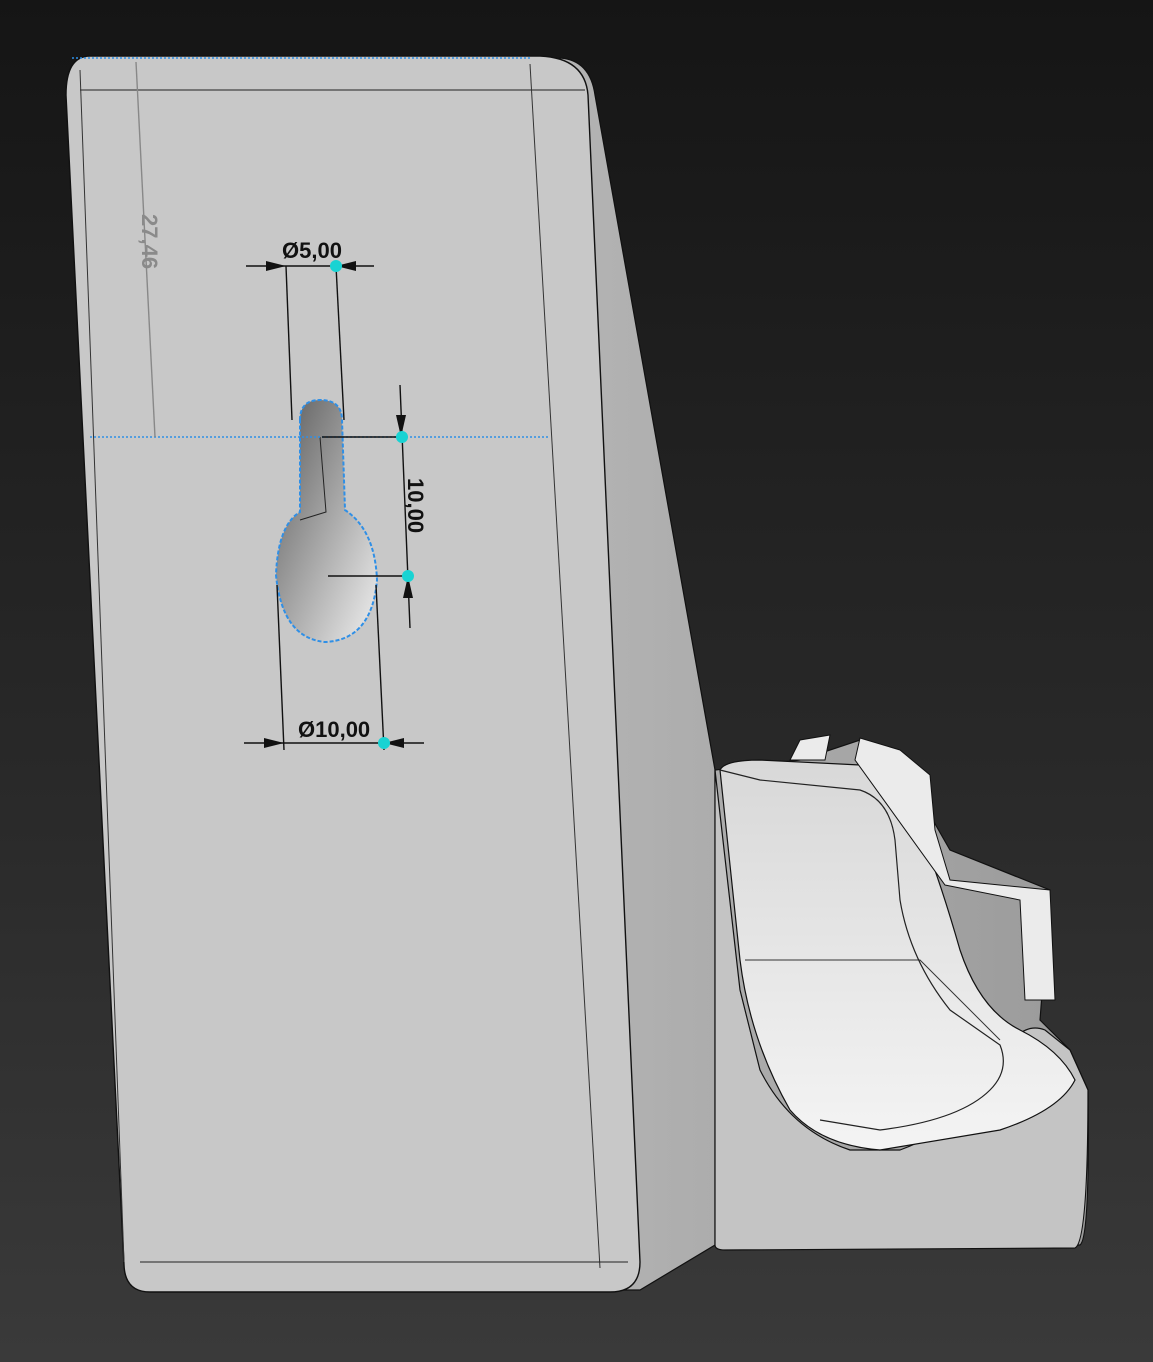 This screenshot has width=1153, height=1362. Describe the element at coordinates (334, 729) in the screenshot. I see `dimension-hole-diameter-label: Ø10,00` at that location.